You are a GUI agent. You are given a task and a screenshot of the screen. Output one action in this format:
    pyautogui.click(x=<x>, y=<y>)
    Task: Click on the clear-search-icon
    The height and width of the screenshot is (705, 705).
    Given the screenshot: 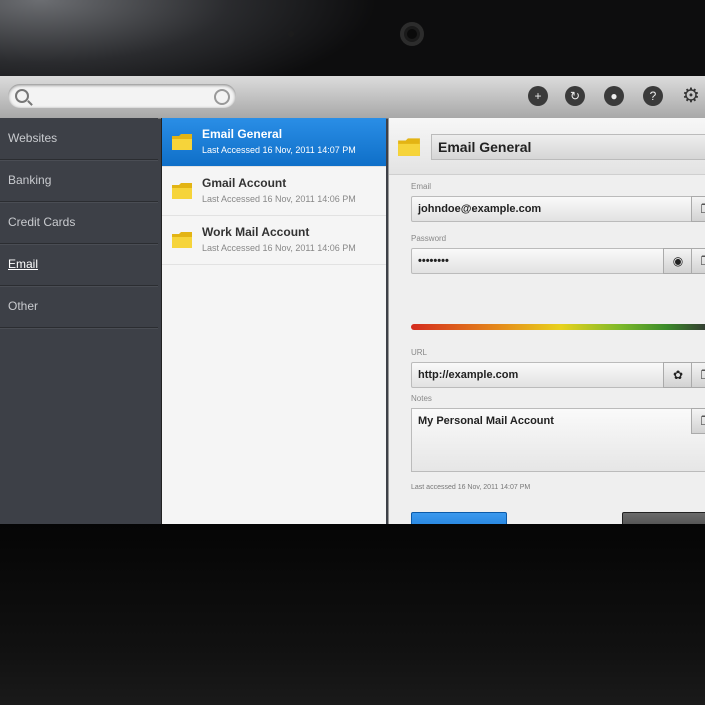 What is the action you would take?
    pyautogui.click(x=222, y=97)
    